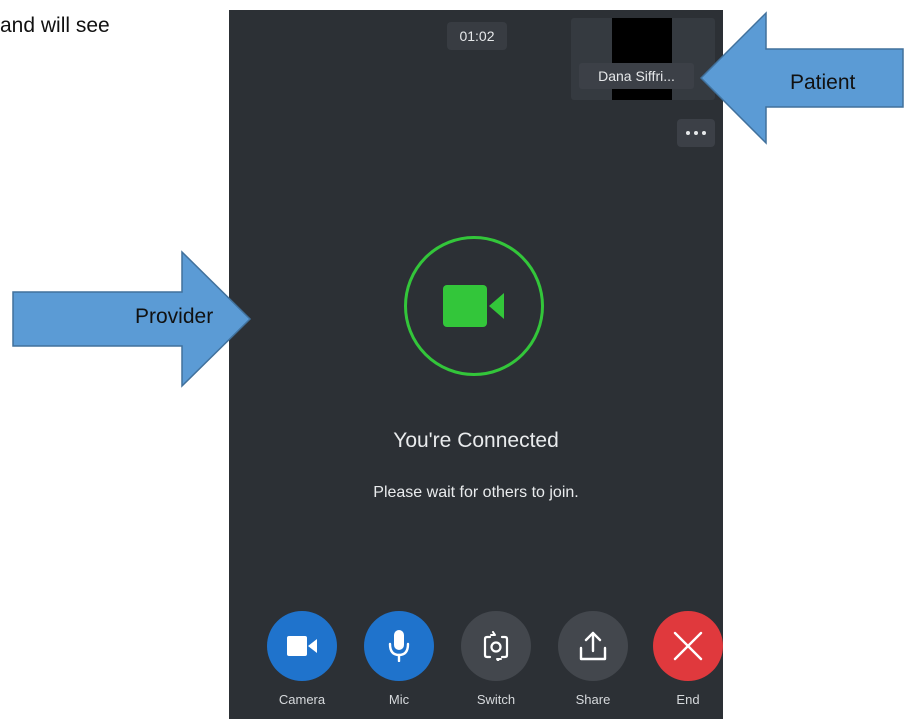  I want to click on document-text: and will see, so click(55, 25).